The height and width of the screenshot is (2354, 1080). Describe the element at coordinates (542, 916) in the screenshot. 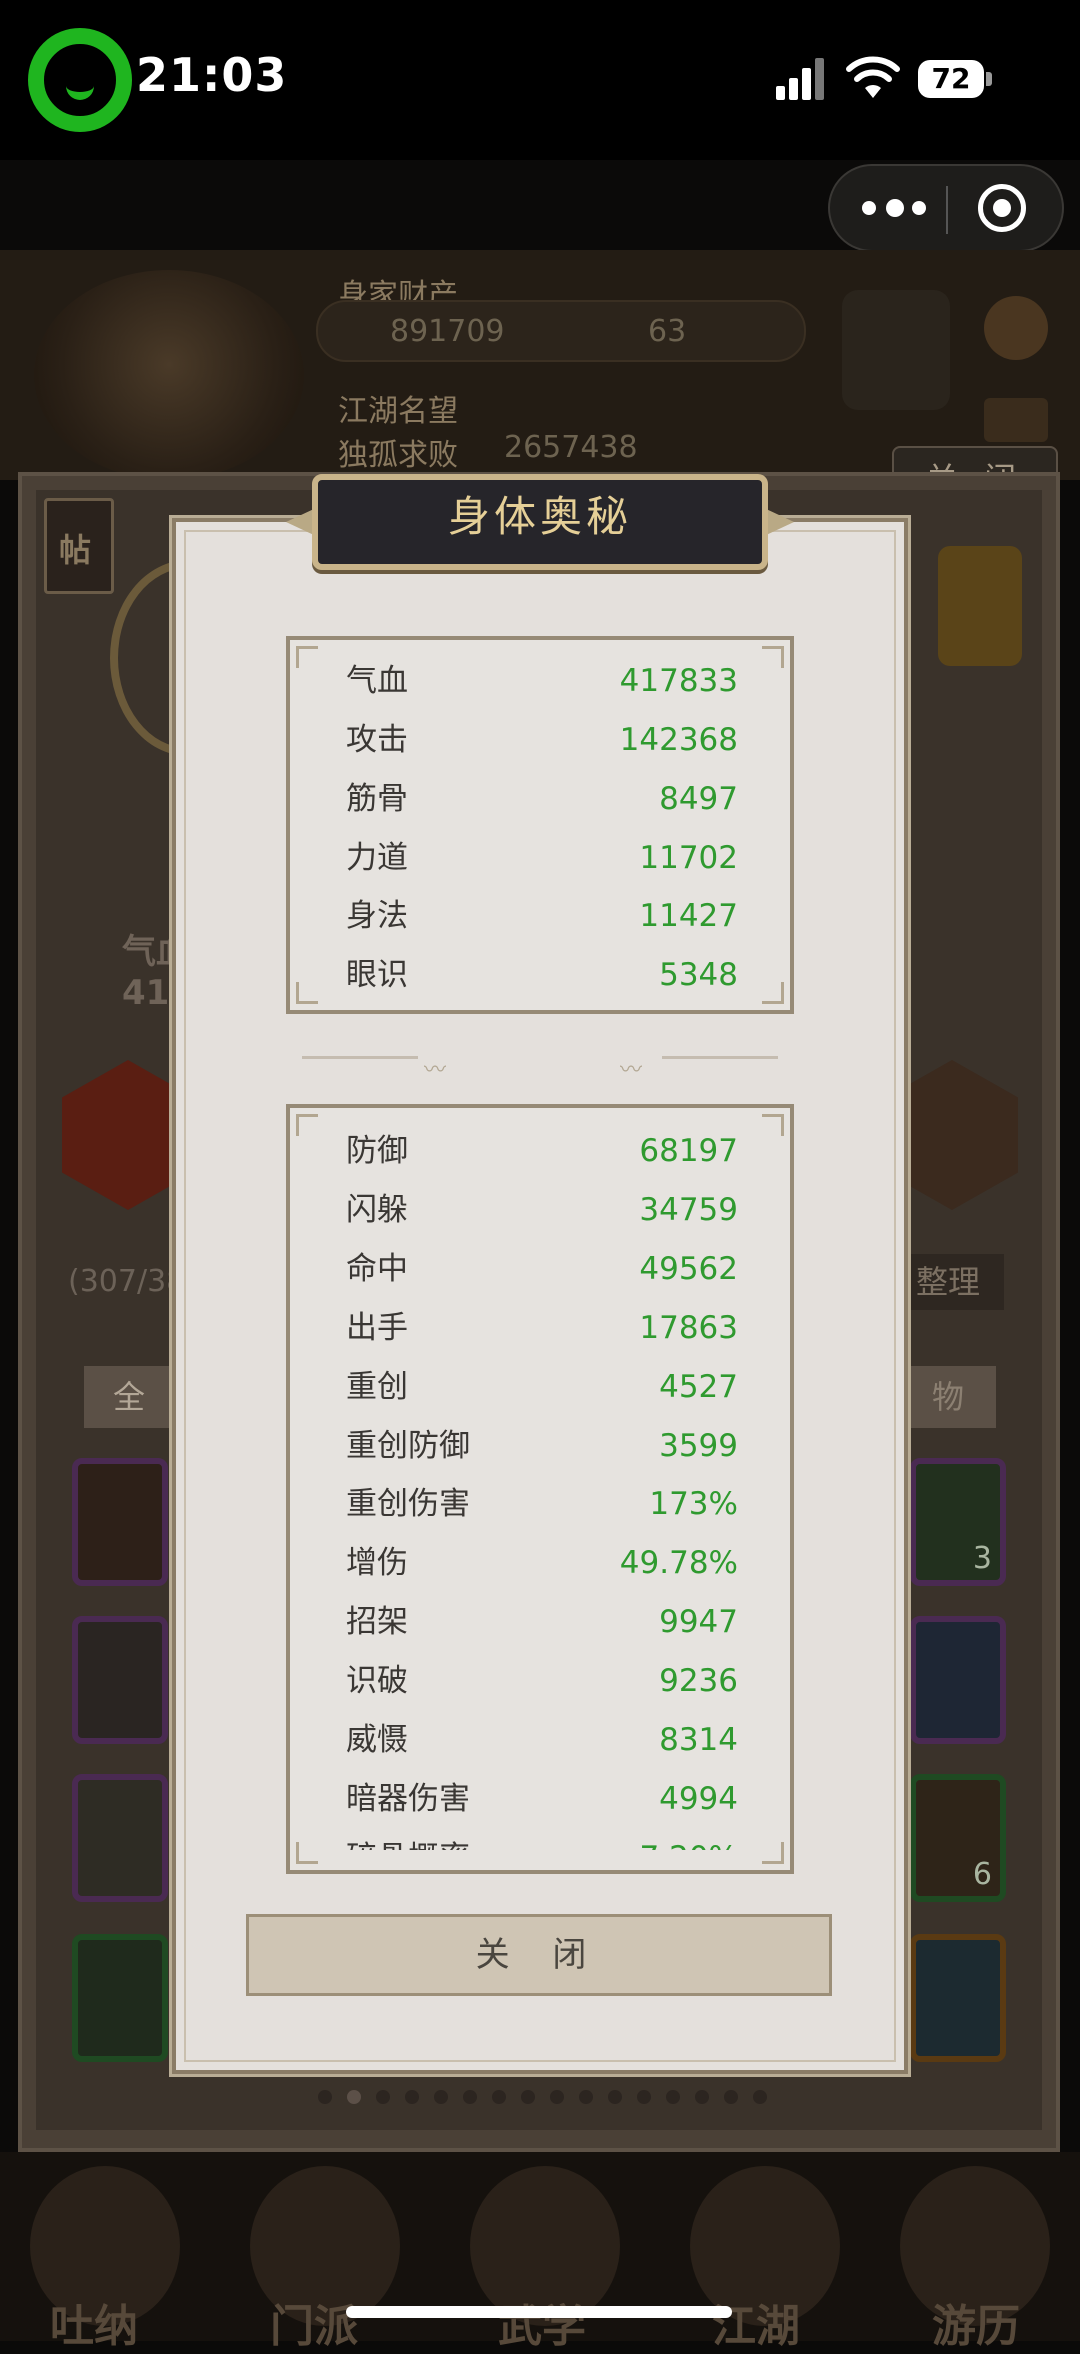

I see `stat-row: 身法 11427` at that location.